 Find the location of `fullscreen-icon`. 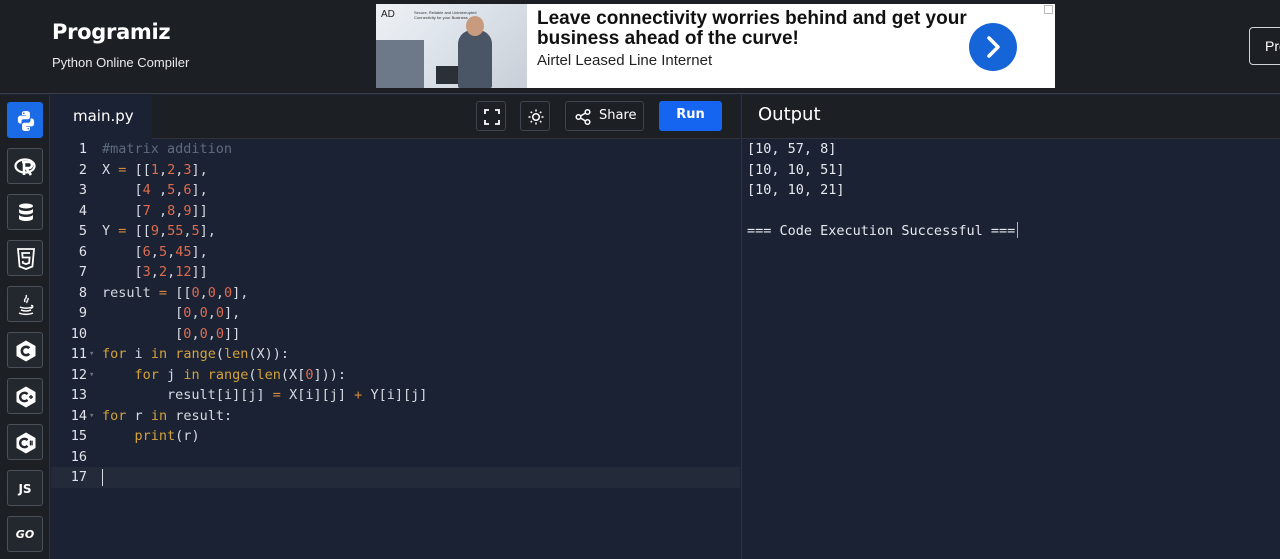

fullscreen-icon is located at coordinates (492, 117).